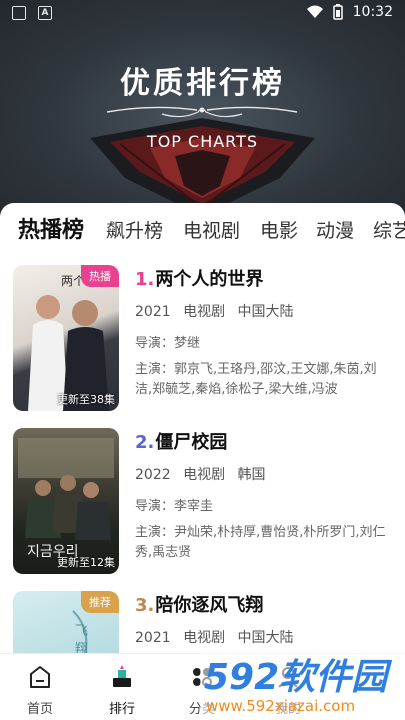 The image size is (405, 720). What do you see at coordinates (86, 562) in the screenshot?
I see `episode-update: 更新至12集` at bounding box center [86, 562].